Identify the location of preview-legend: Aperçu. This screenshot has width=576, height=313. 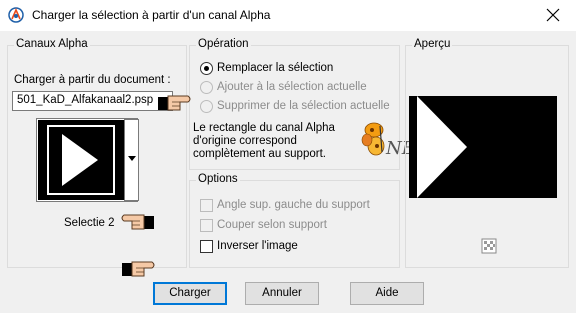
(432, 44).